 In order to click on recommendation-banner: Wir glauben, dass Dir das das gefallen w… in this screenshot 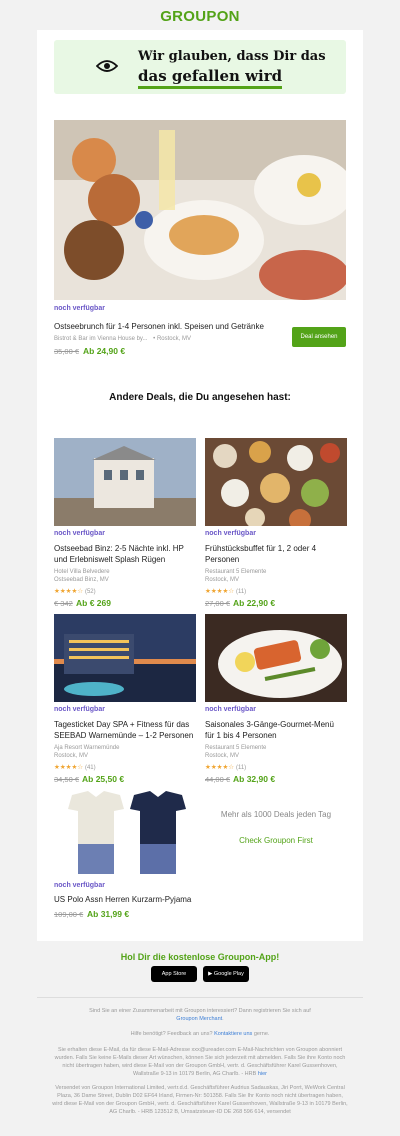, I will do `click(200, 67)`.